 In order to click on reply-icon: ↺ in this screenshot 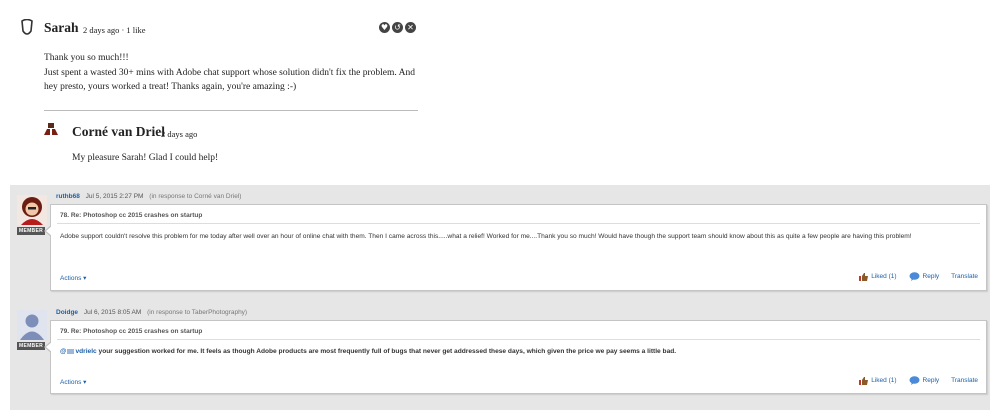, I will do `click(397, 27)`.